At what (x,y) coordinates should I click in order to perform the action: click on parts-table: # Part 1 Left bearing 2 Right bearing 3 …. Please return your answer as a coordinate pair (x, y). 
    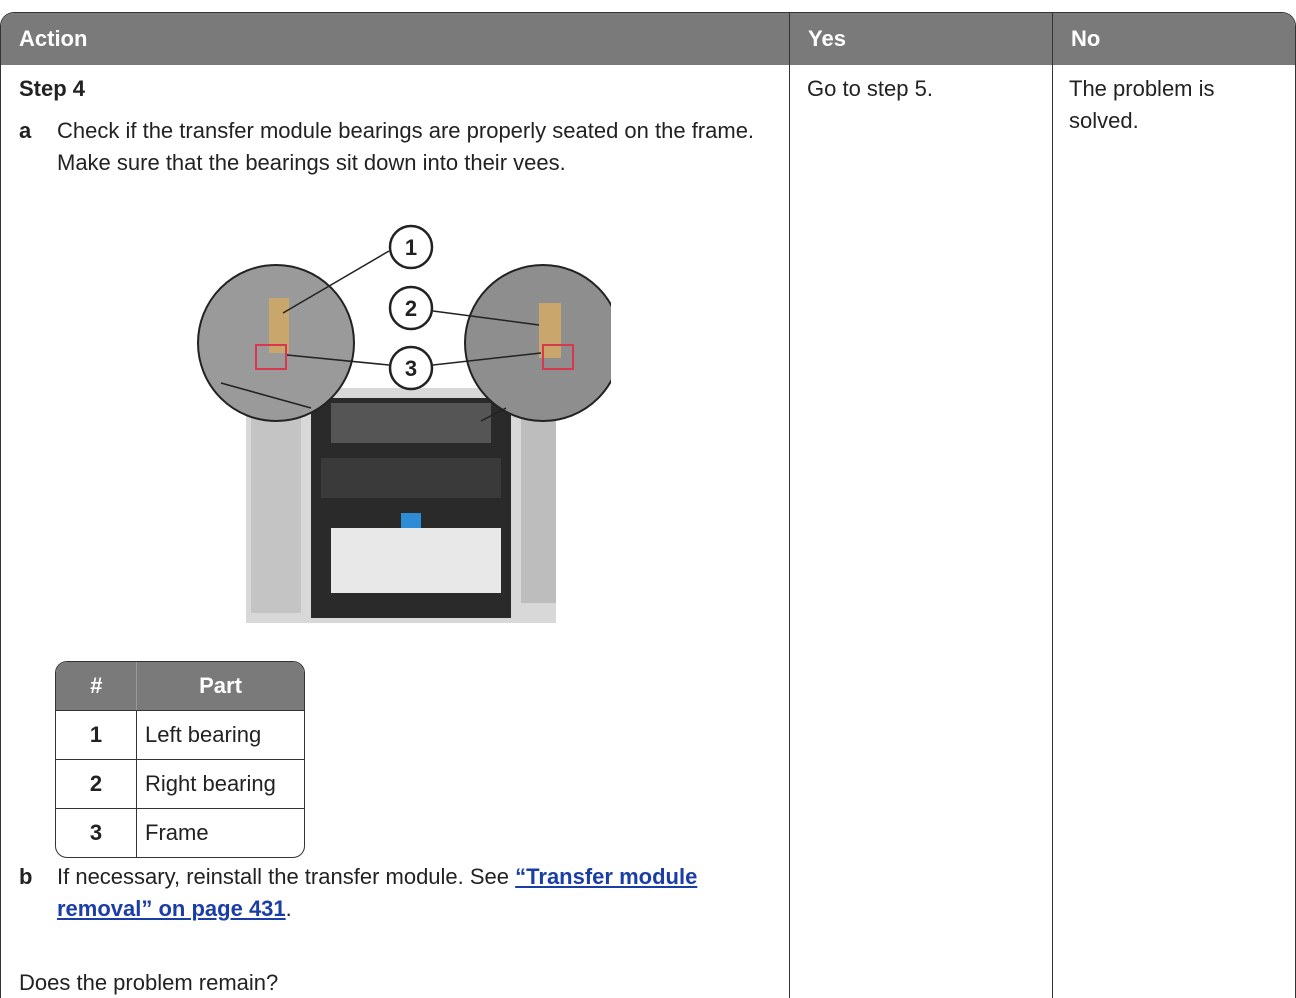
    Looking at the image, I should click on (180, 759).